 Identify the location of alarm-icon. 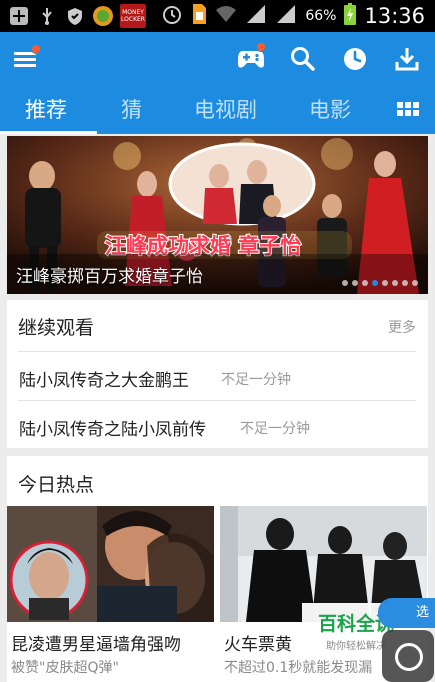
(172, 16).